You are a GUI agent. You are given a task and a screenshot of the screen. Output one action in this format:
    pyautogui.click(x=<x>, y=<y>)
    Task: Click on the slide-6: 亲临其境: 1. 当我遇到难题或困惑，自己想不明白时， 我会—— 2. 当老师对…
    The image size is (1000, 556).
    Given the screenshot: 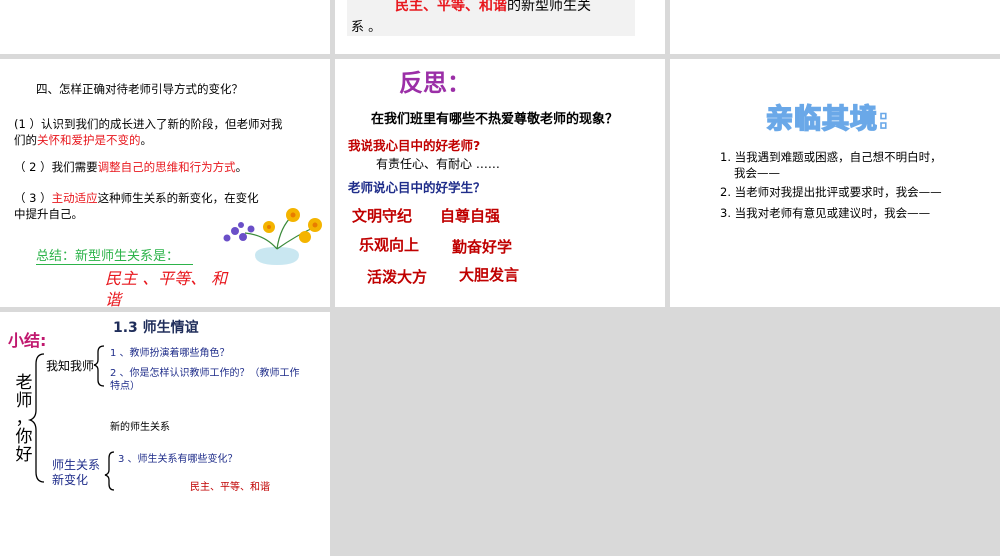 What is the action you would take?
    pyautogui.click(x=835, y=183)
    